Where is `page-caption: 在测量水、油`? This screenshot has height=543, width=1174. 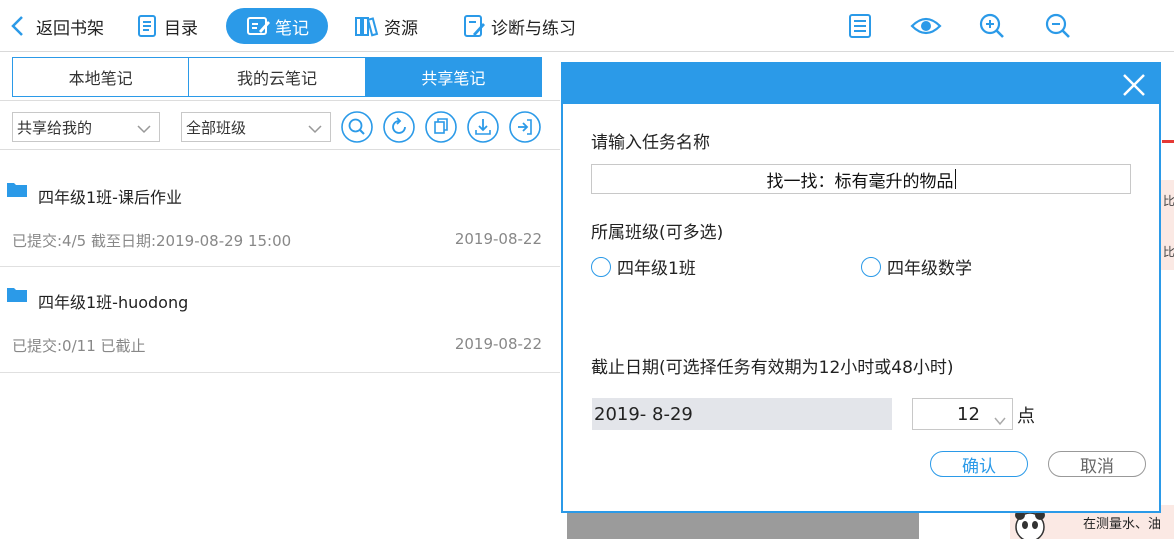
page-caption: 在测量水、油 is located at coordinates (1122, 524).